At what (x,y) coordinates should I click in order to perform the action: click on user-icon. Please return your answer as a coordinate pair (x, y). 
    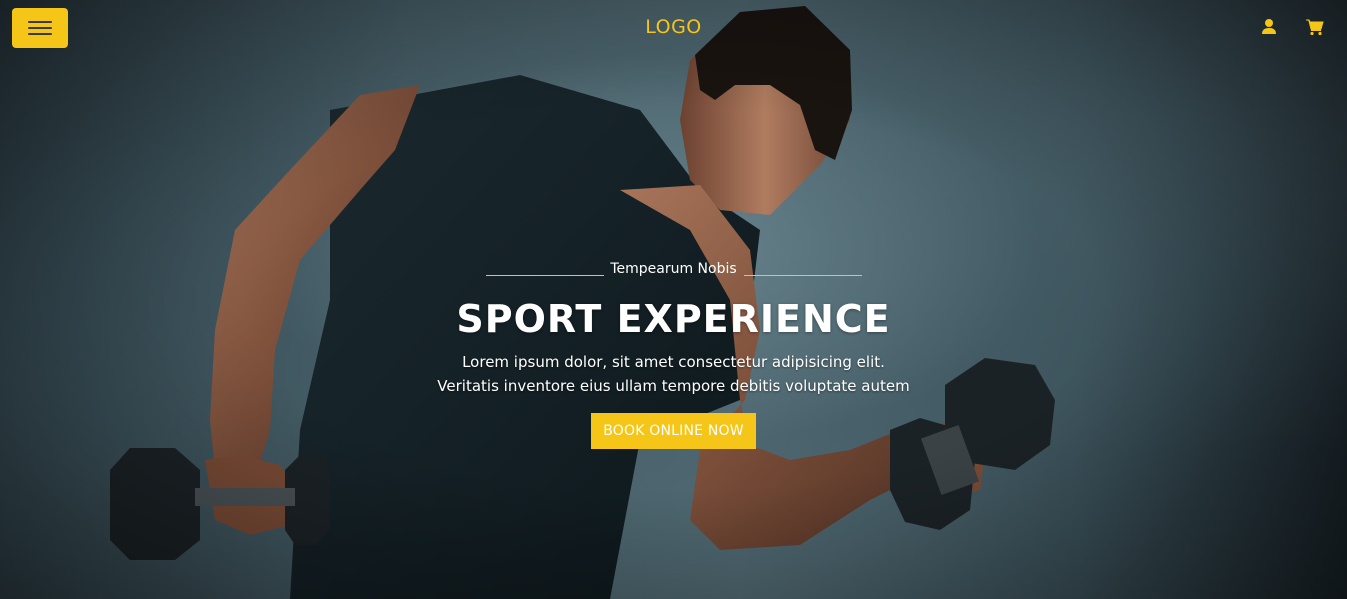
    Looking at the image, I should click on (1269, 27).